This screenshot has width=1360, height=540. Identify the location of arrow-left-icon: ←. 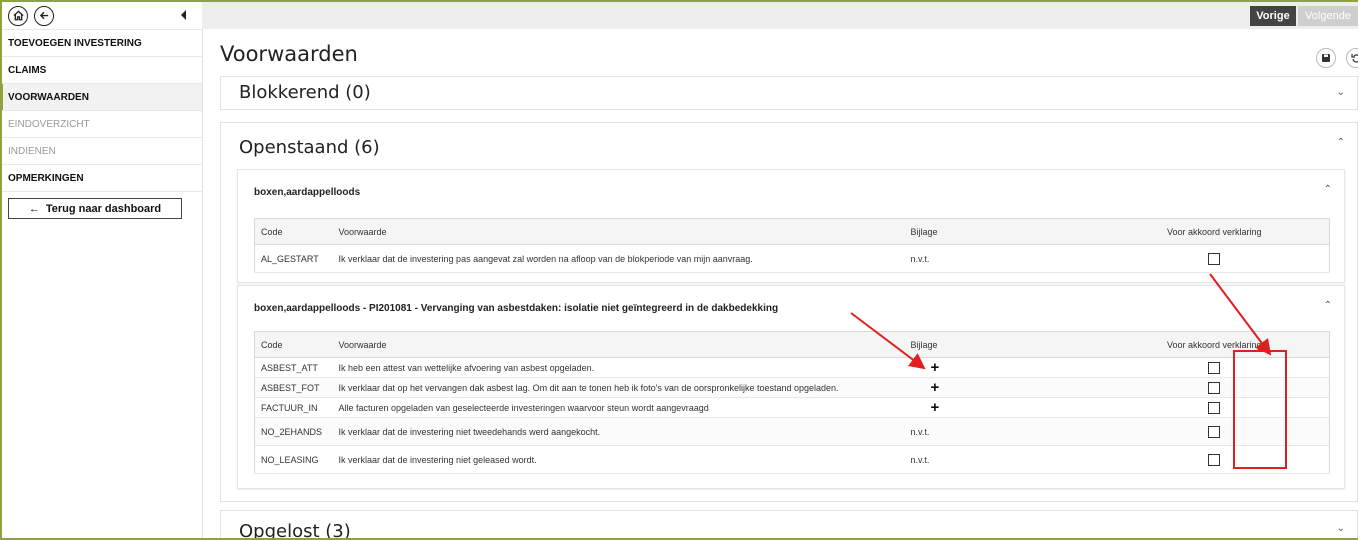
(34, 208).